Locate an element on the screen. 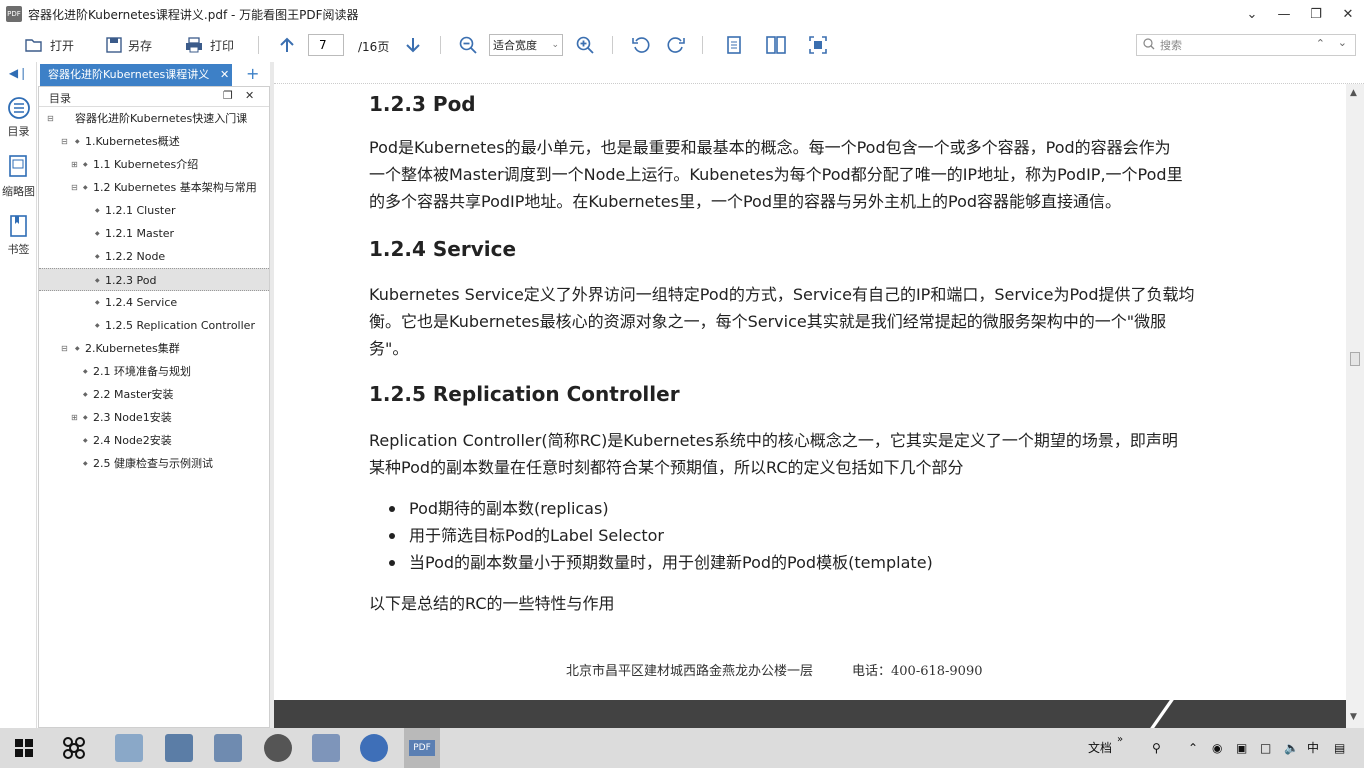  browser-icon is located at coordinates (278, 748).